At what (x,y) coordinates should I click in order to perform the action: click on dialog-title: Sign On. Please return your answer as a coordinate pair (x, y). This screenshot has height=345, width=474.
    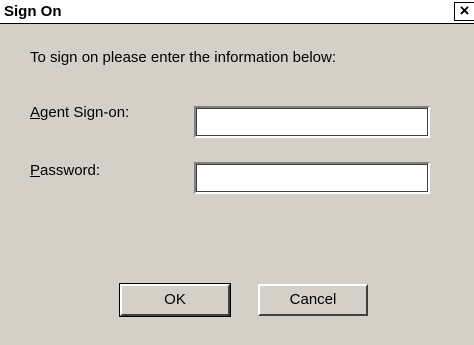
    Looking at the image, I should click on (33, 11).